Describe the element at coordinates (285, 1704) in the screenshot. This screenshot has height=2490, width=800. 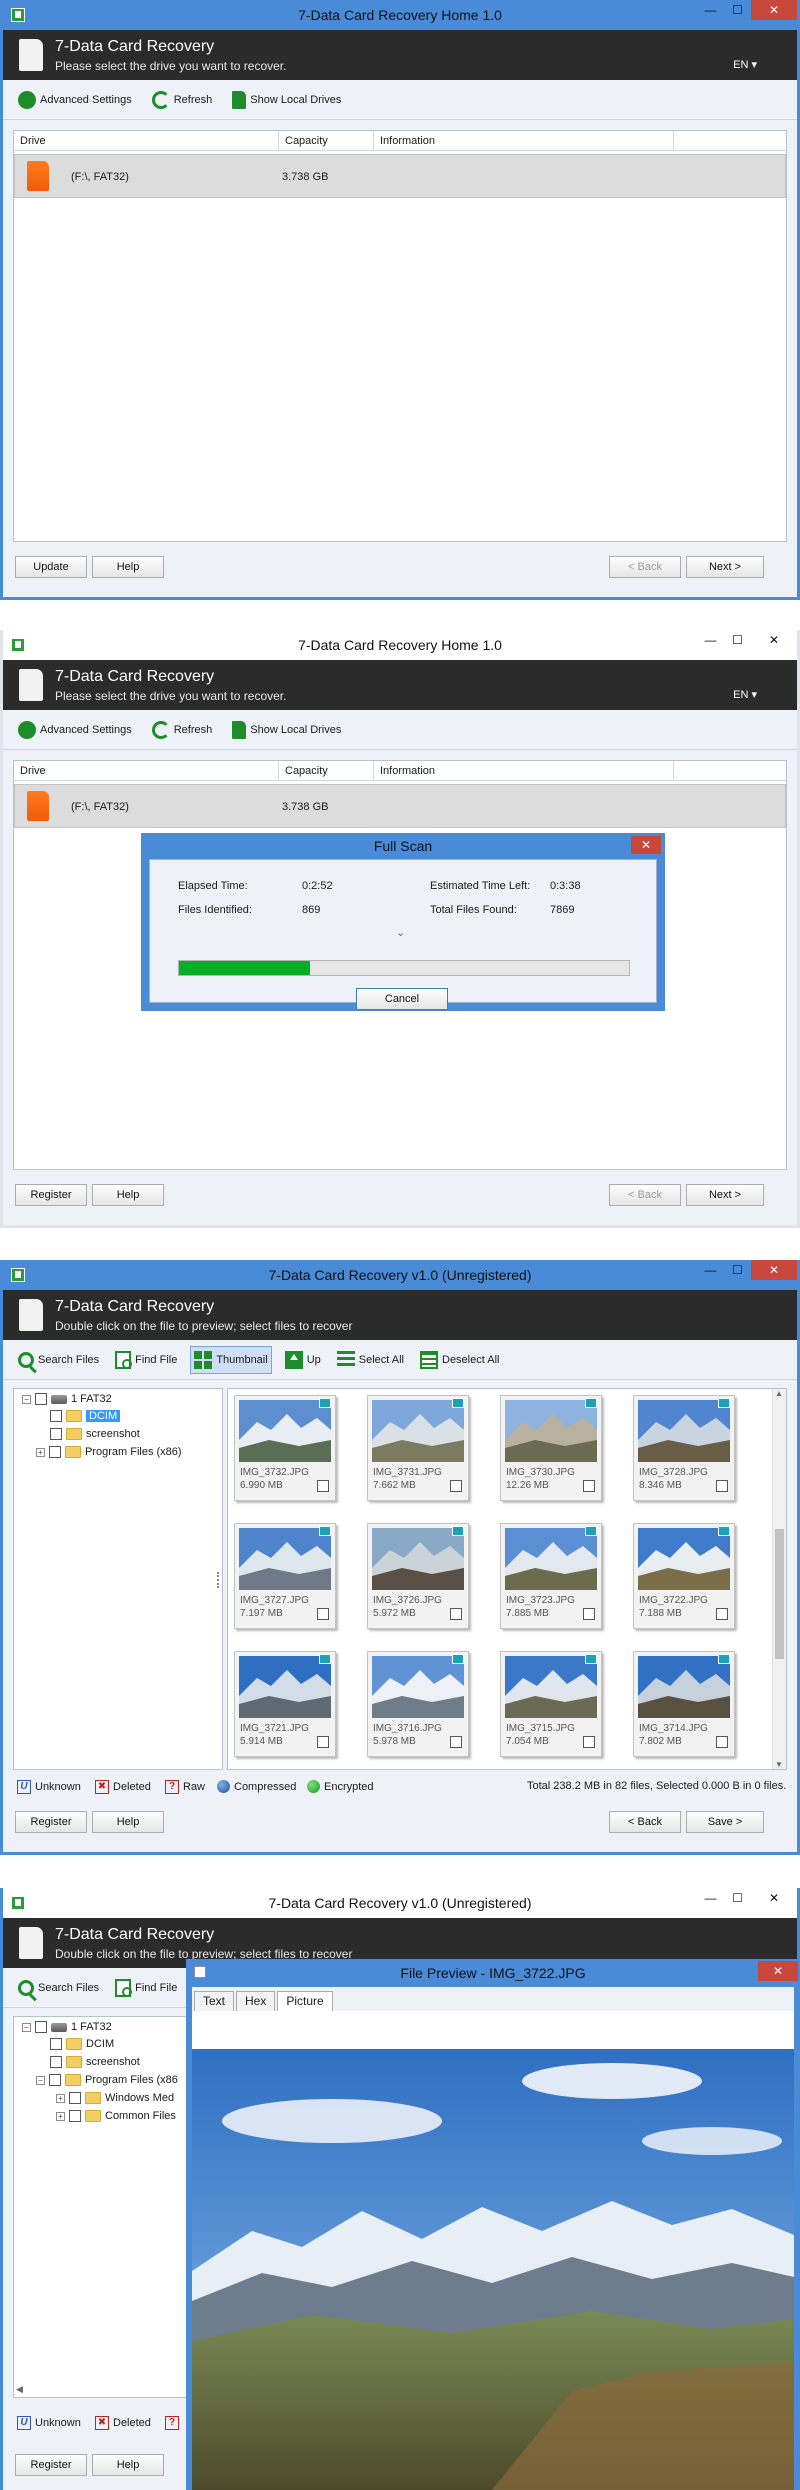
I see `thumbnail-item: IMG_3721.JPG 5.914 MB` at that location.